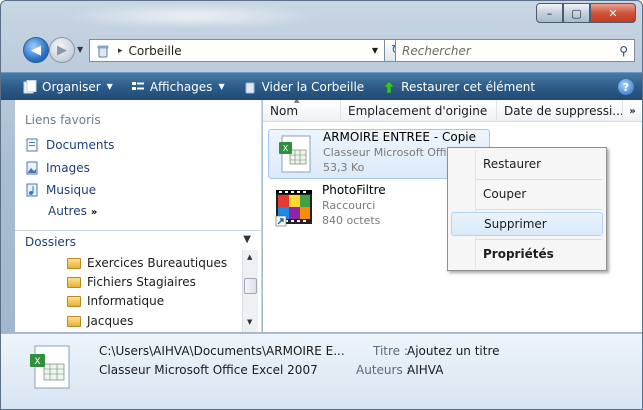 The width and height of the screenshot is (643, 410). Describe the element at coordinates (191, 16) in the screenshot. I see `title-glow` at that location.